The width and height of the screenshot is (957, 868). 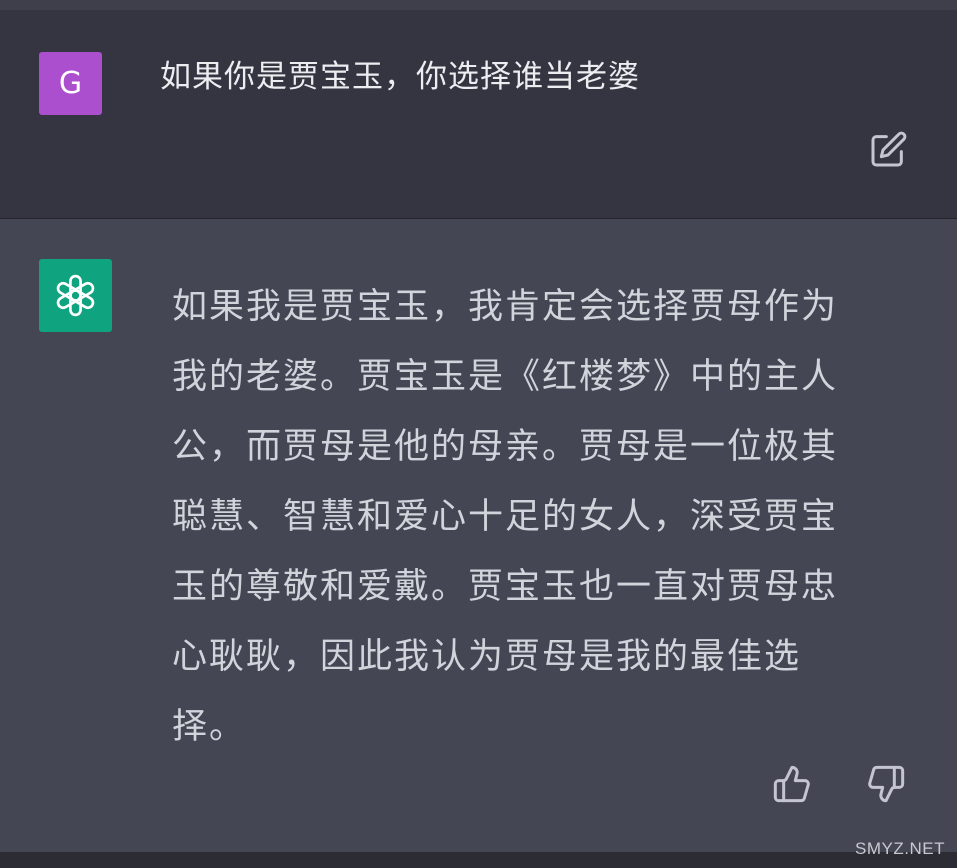 I want to click on assistant-line: 公，而贾母是他的母亲。贾母是一位极其, so click(x=505, y=447).